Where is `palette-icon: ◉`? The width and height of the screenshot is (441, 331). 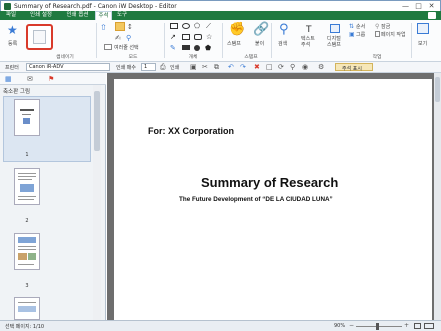
palette-icon: ◉ is located at coordinates (305, 67).